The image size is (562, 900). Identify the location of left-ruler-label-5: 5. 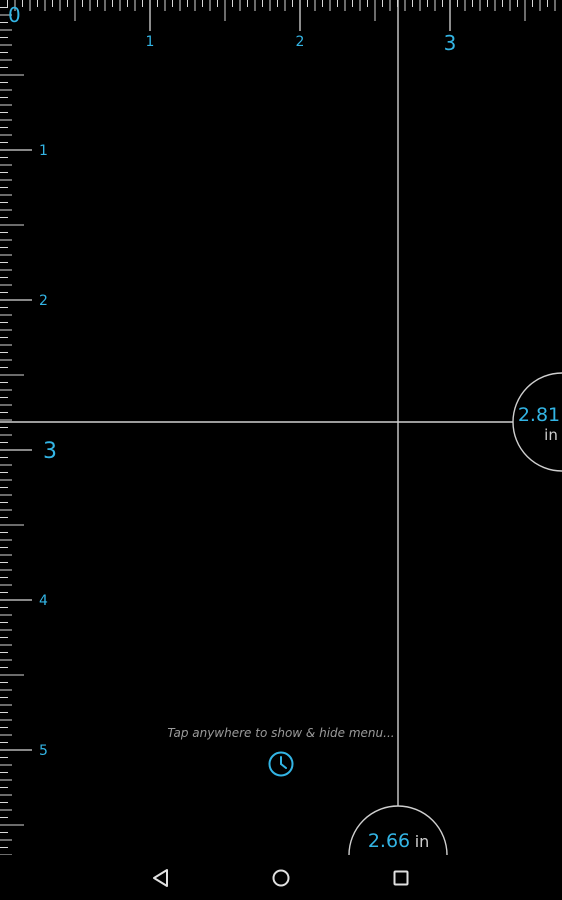
(43, 751).